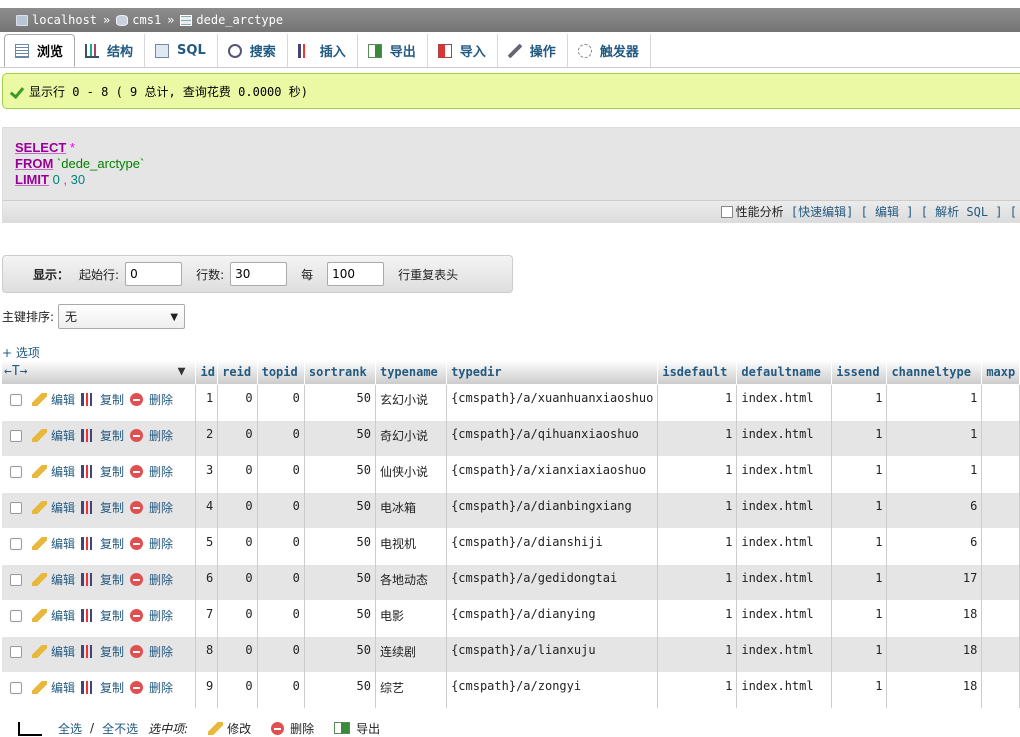 This screenshot has height=737, width=1020. What do you see at coordinates (552, 653) in the screenshot?
I see `table-cell-typedir: {cmspath}/a/lianxuju` at bounding box center [552, 653].